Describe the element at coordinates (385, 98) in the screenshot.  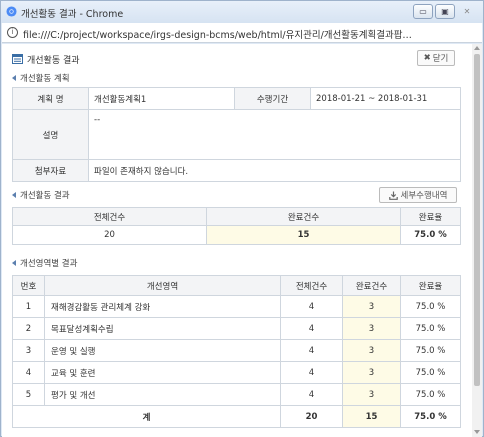
I see `plan-period-value: 2018-01-21 ~ 2018-01-31` at that location.